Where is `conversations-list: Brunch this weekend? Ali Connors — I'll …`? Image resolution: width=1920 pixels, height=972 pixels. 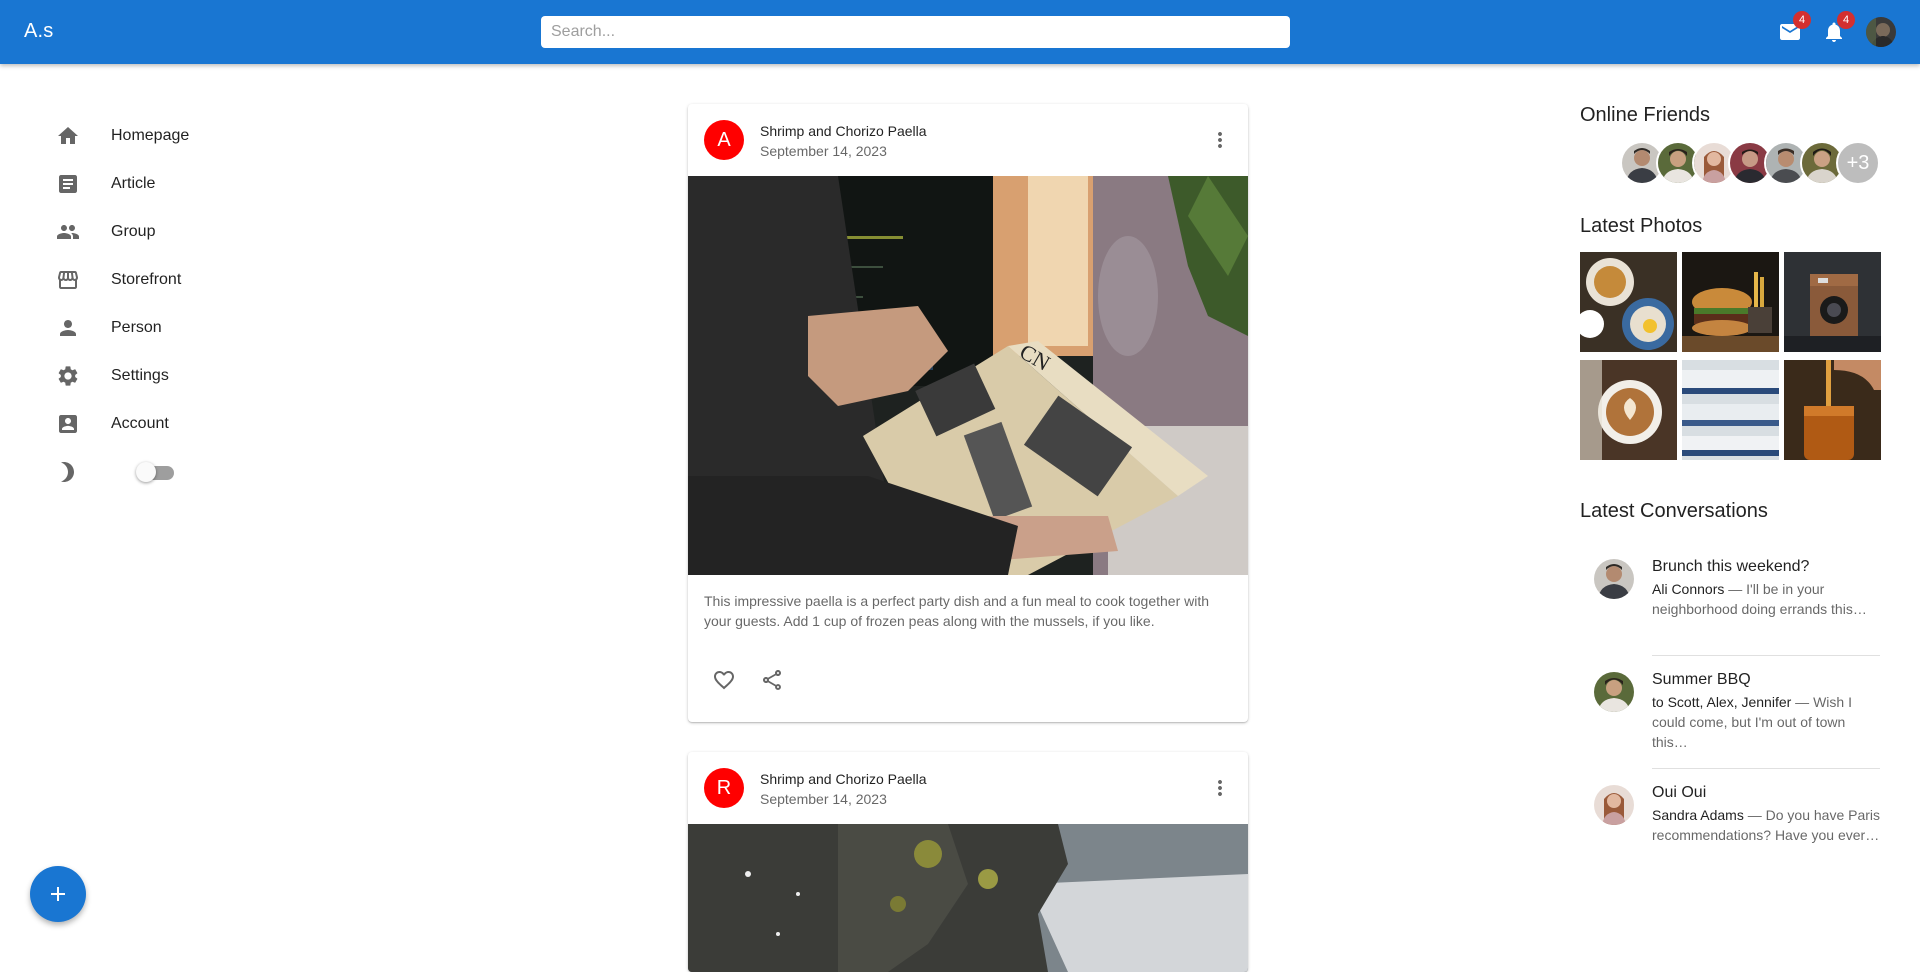
conversations-list: Brunch this weekend? Ali Connors — I'll … is located at coordinates (1730, 712).